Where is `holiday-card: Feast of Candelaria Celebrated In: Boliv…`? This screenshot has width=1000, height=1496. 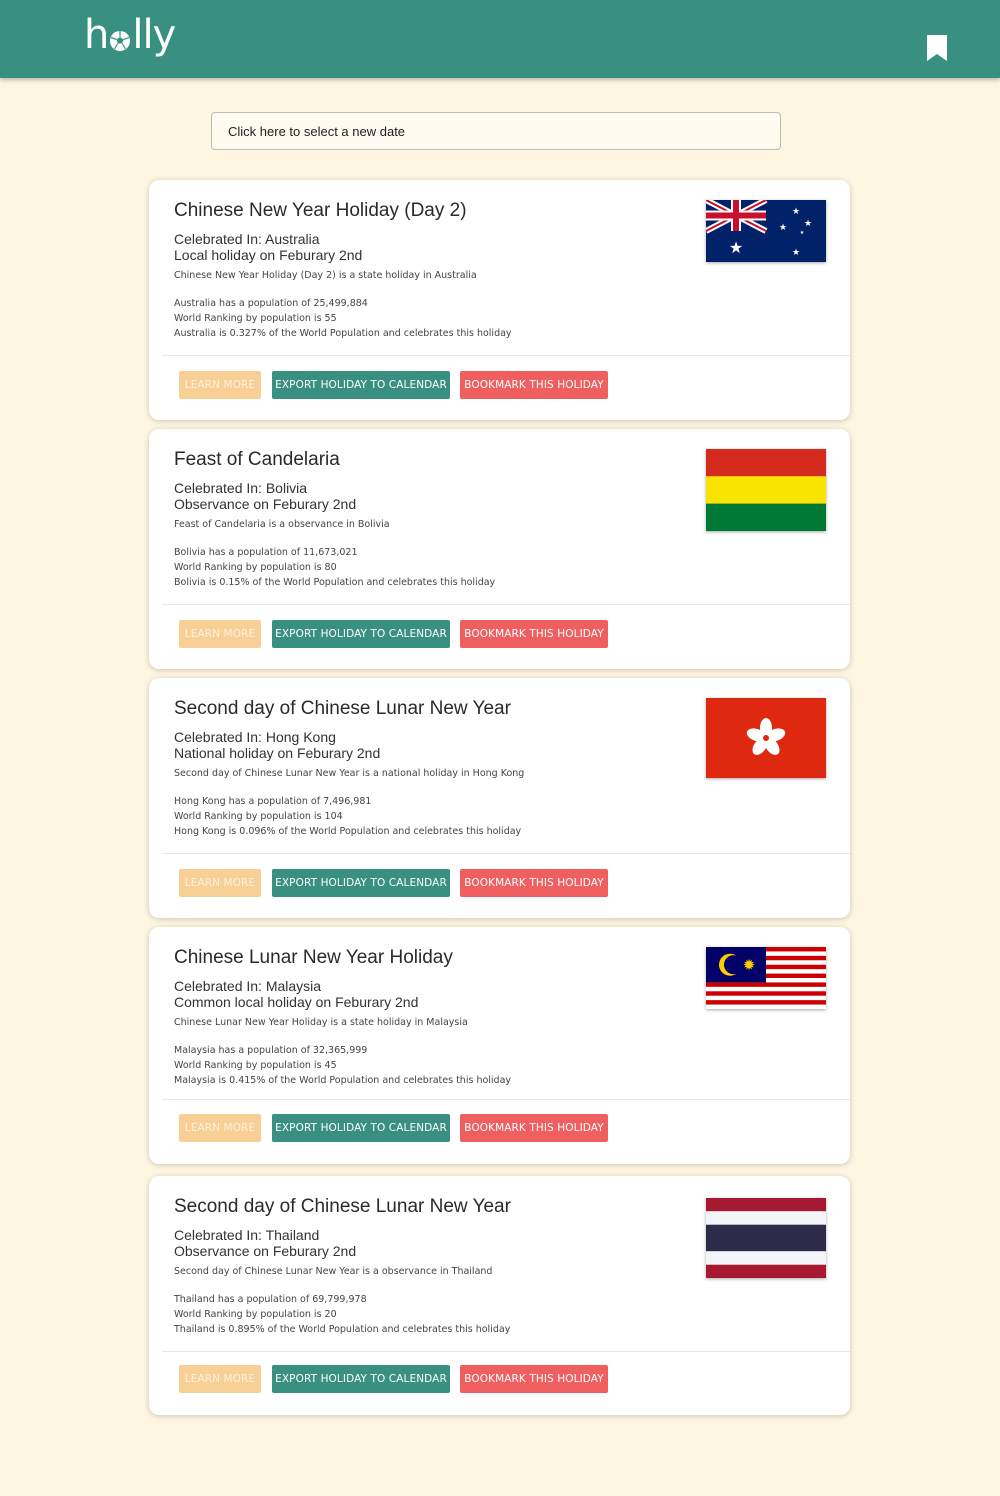
holiday-card: Feast of Candelaria Celebrated In: Boliv… is located at coordinates (499, 549).